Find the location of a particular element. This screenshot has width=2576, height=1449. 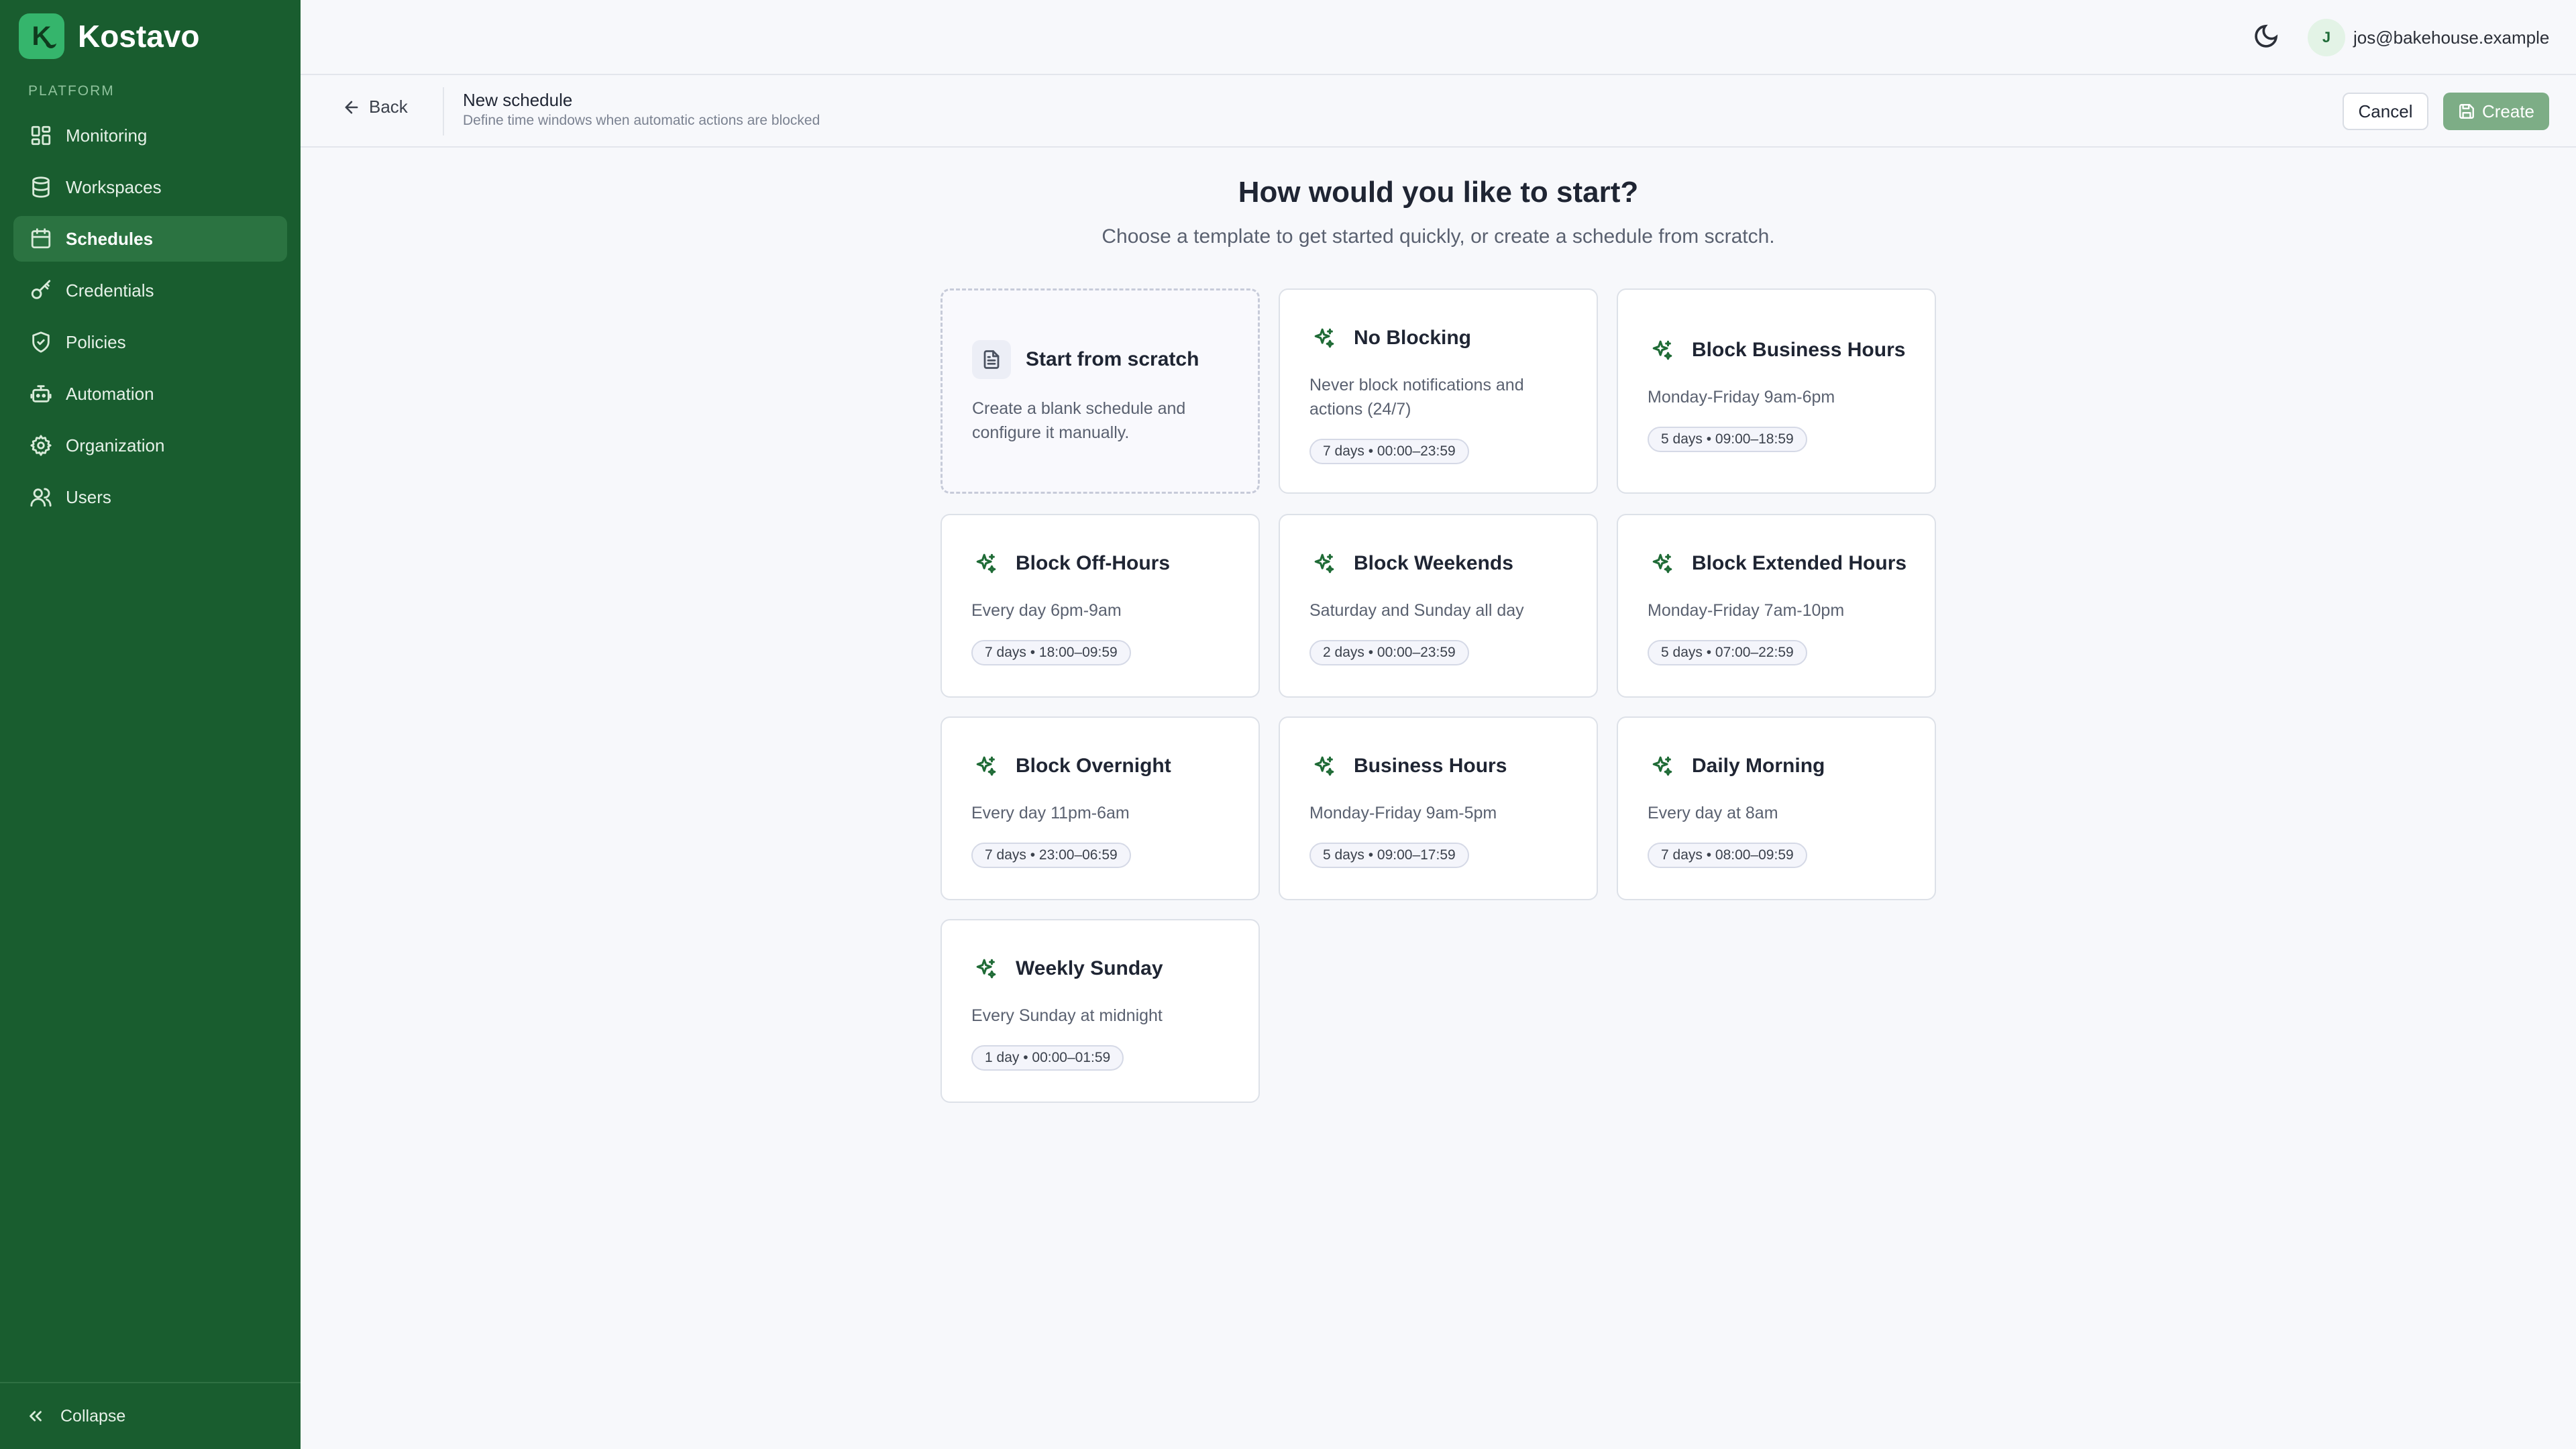

database-icon is located at coordinates (41, 187).